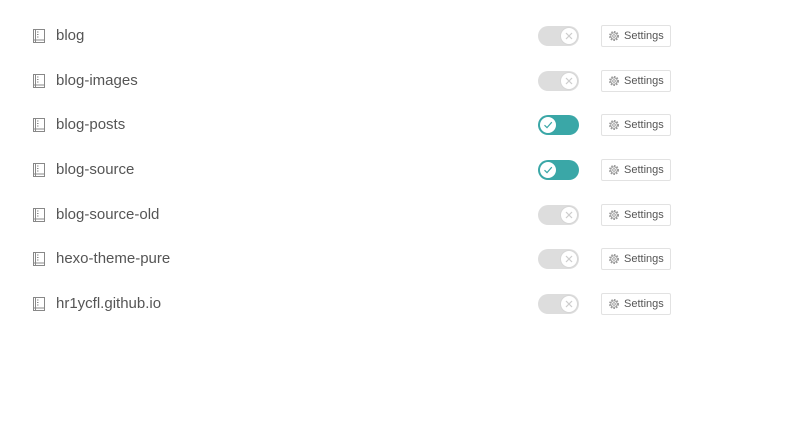  I want to click on repo-row-hr1ycfl-github-io: hr1ycfl.github.io Settings, so click(401, 304).